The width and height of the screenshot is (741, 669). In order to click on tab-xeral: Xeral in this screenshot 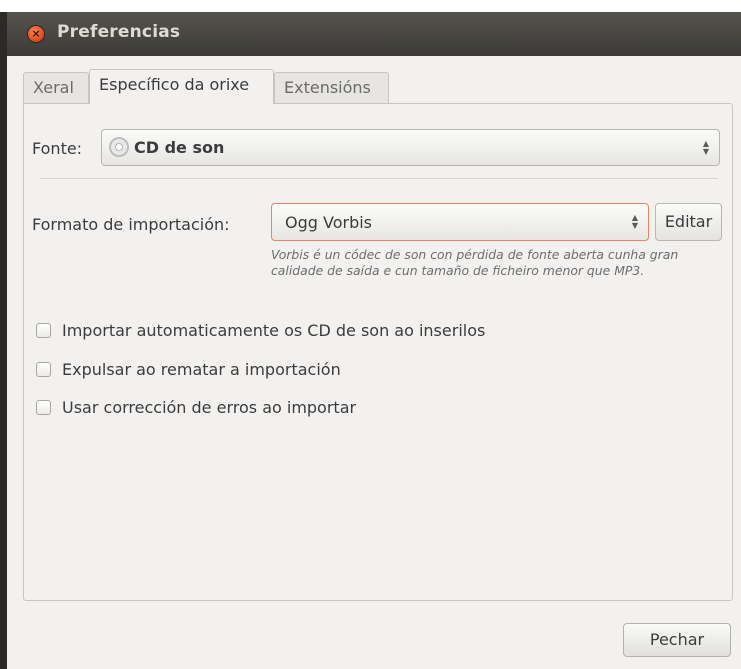, I will do `click(56, 88)`.